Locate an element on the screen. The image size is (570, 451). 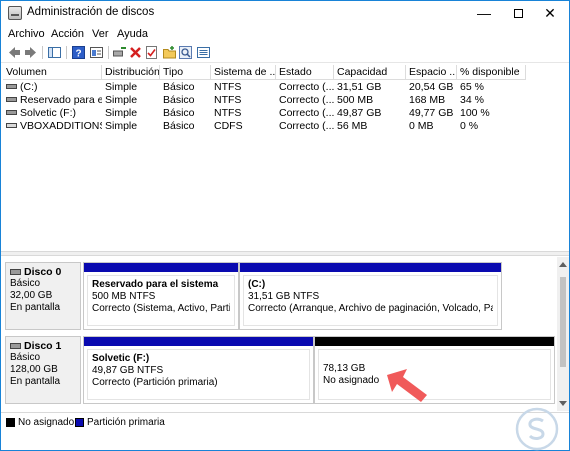
cell-free-space: 168 MB is located at coordinates (427, 100).